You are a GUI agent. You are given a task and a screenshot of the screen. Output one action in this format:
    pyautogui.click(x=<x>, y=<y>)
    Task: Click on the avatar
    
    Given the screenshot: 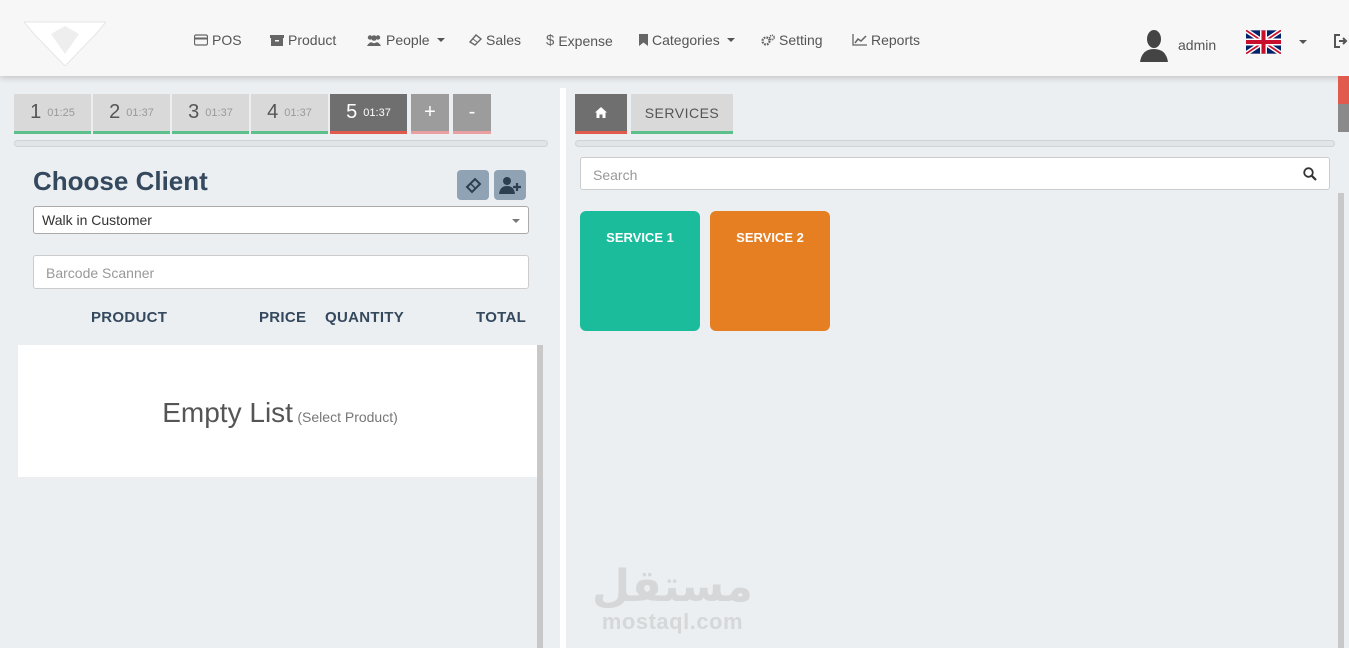 What is the action you would take?
    pyautogui.click(x=1154, y=46)
    